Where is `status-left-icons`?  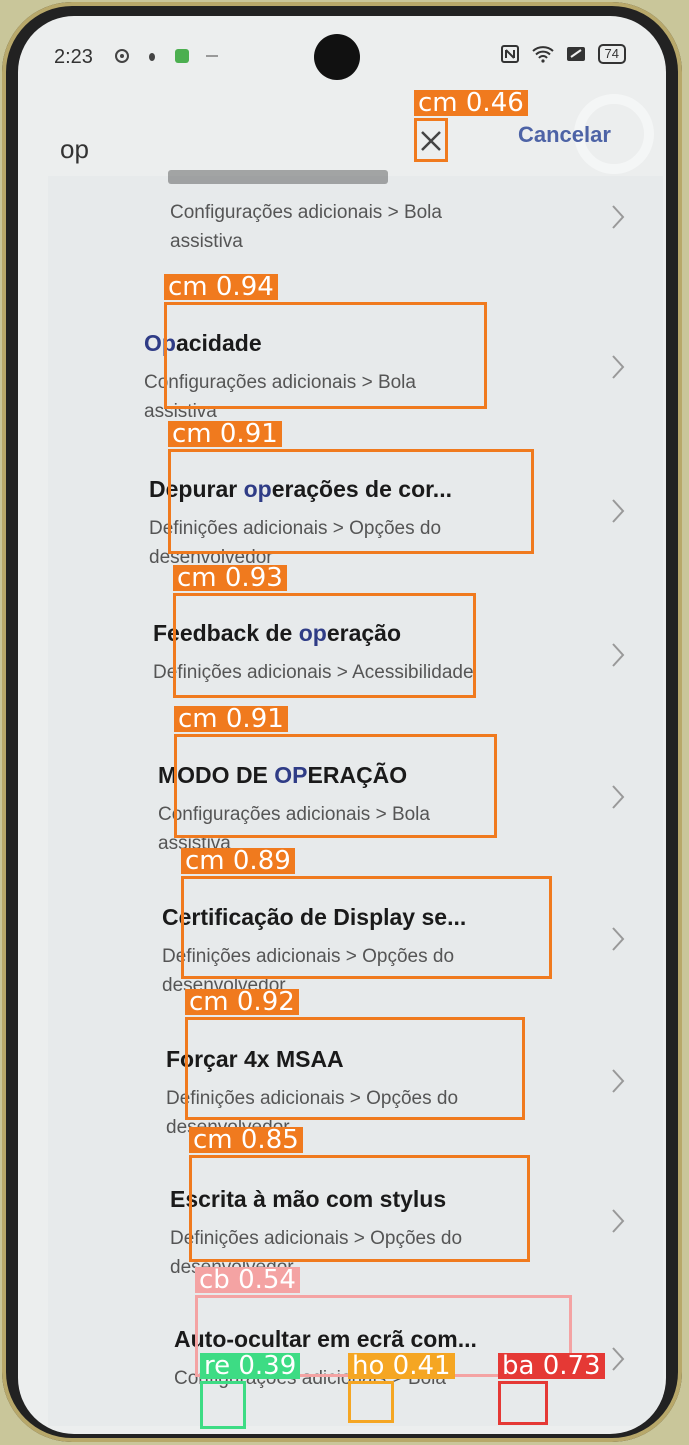
status-left-icons is located at coordinates (167, 56).